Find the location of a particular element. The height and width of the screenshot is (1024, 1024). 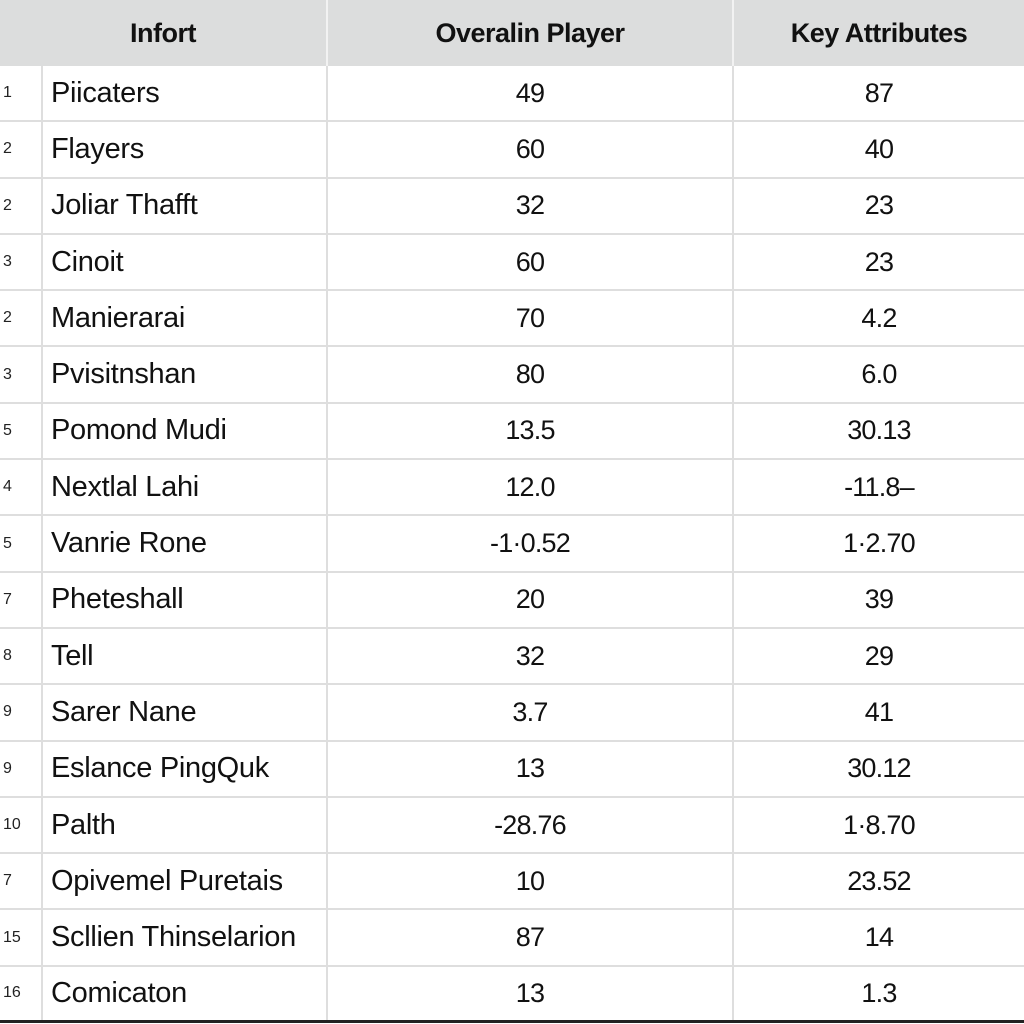

table-row: 16 Comicaton 13 1.3 is located at coordinates (512, 995).